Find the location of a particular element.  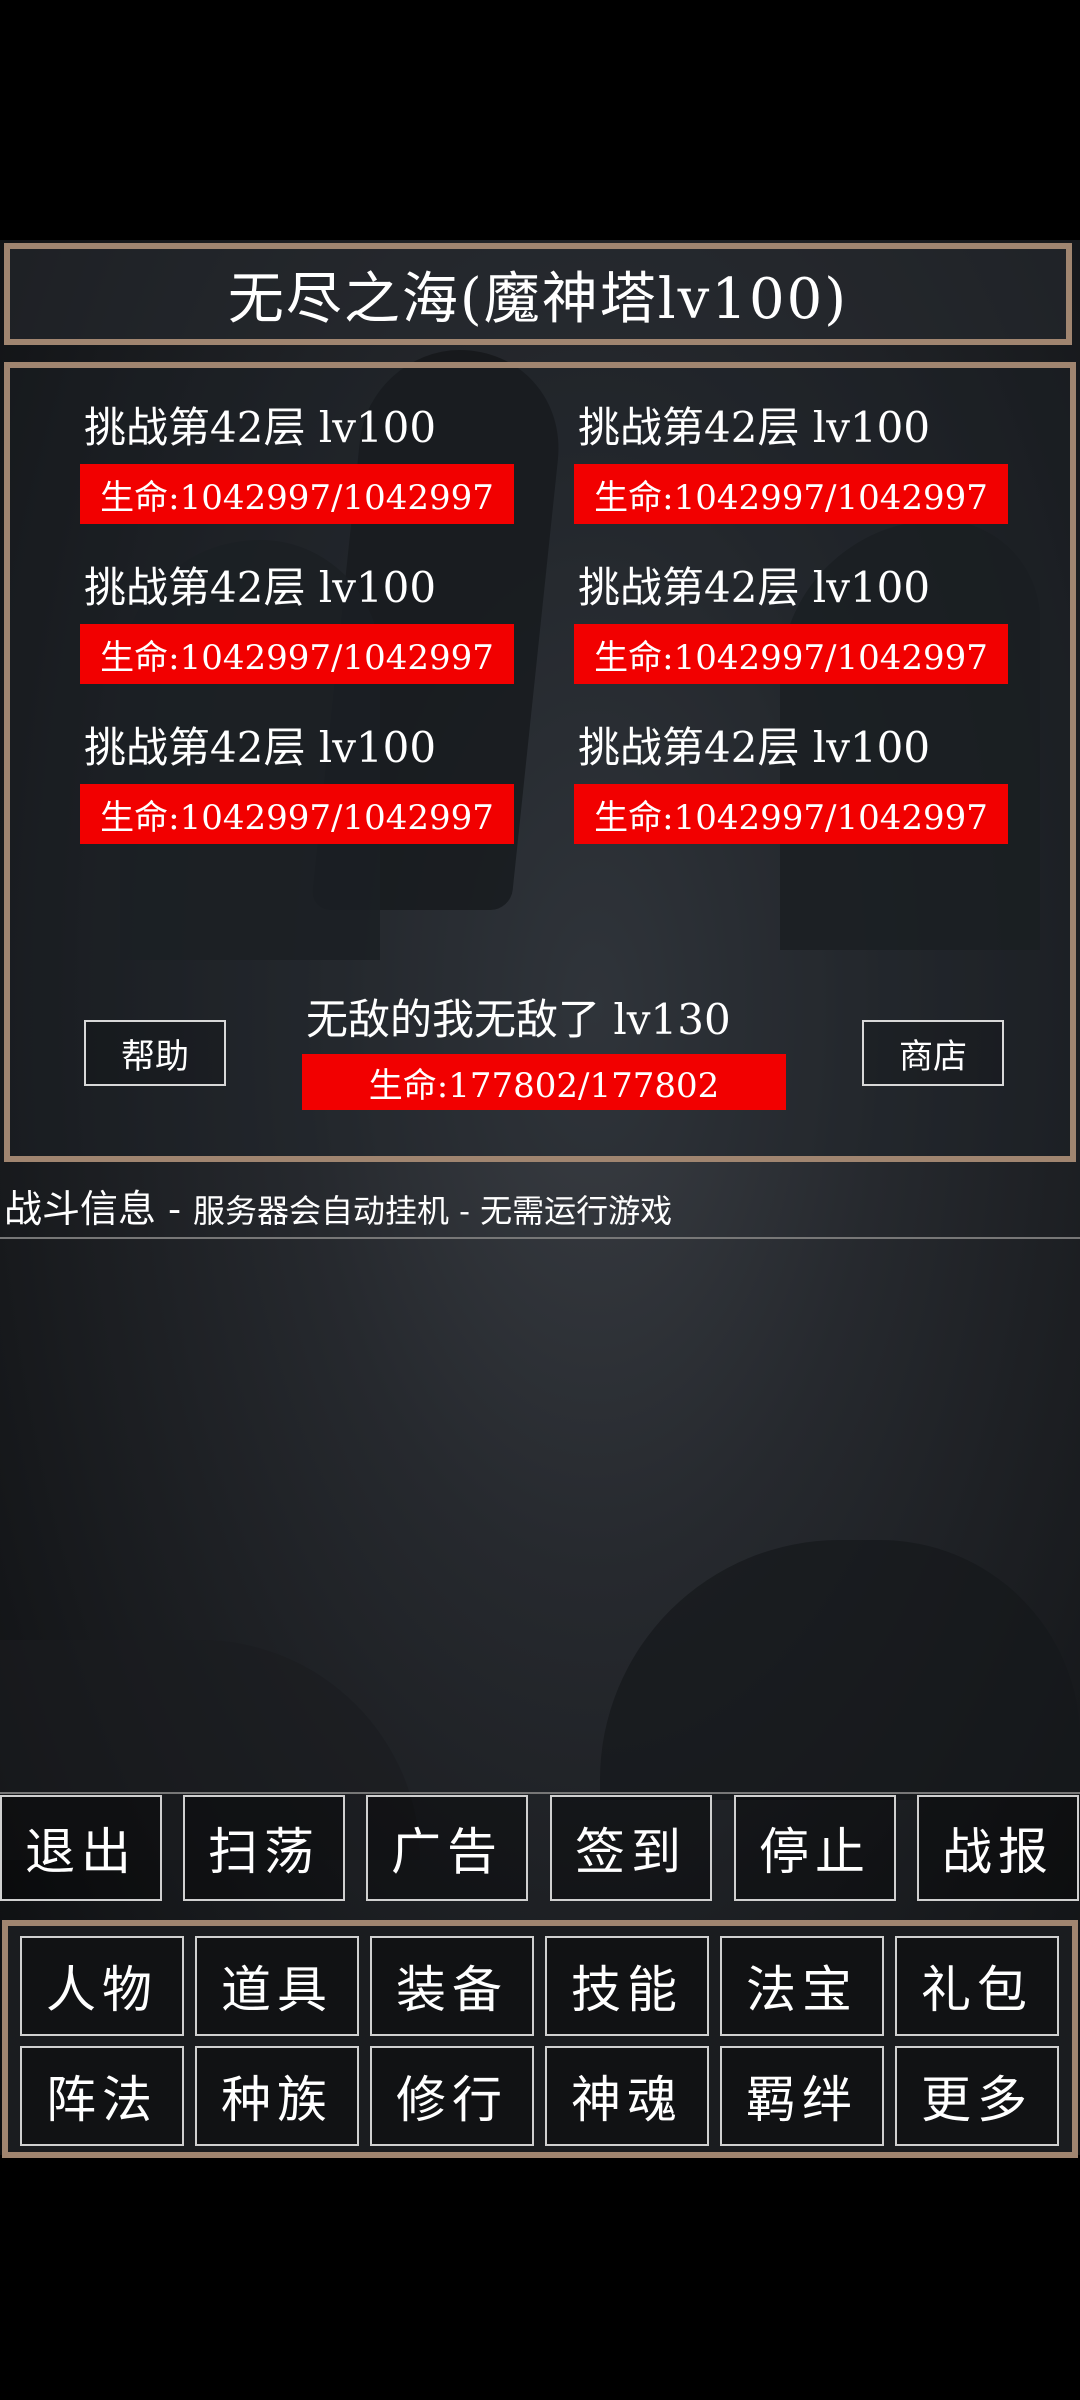

help-button: 帮助 is located at coordinates (155, 1053).